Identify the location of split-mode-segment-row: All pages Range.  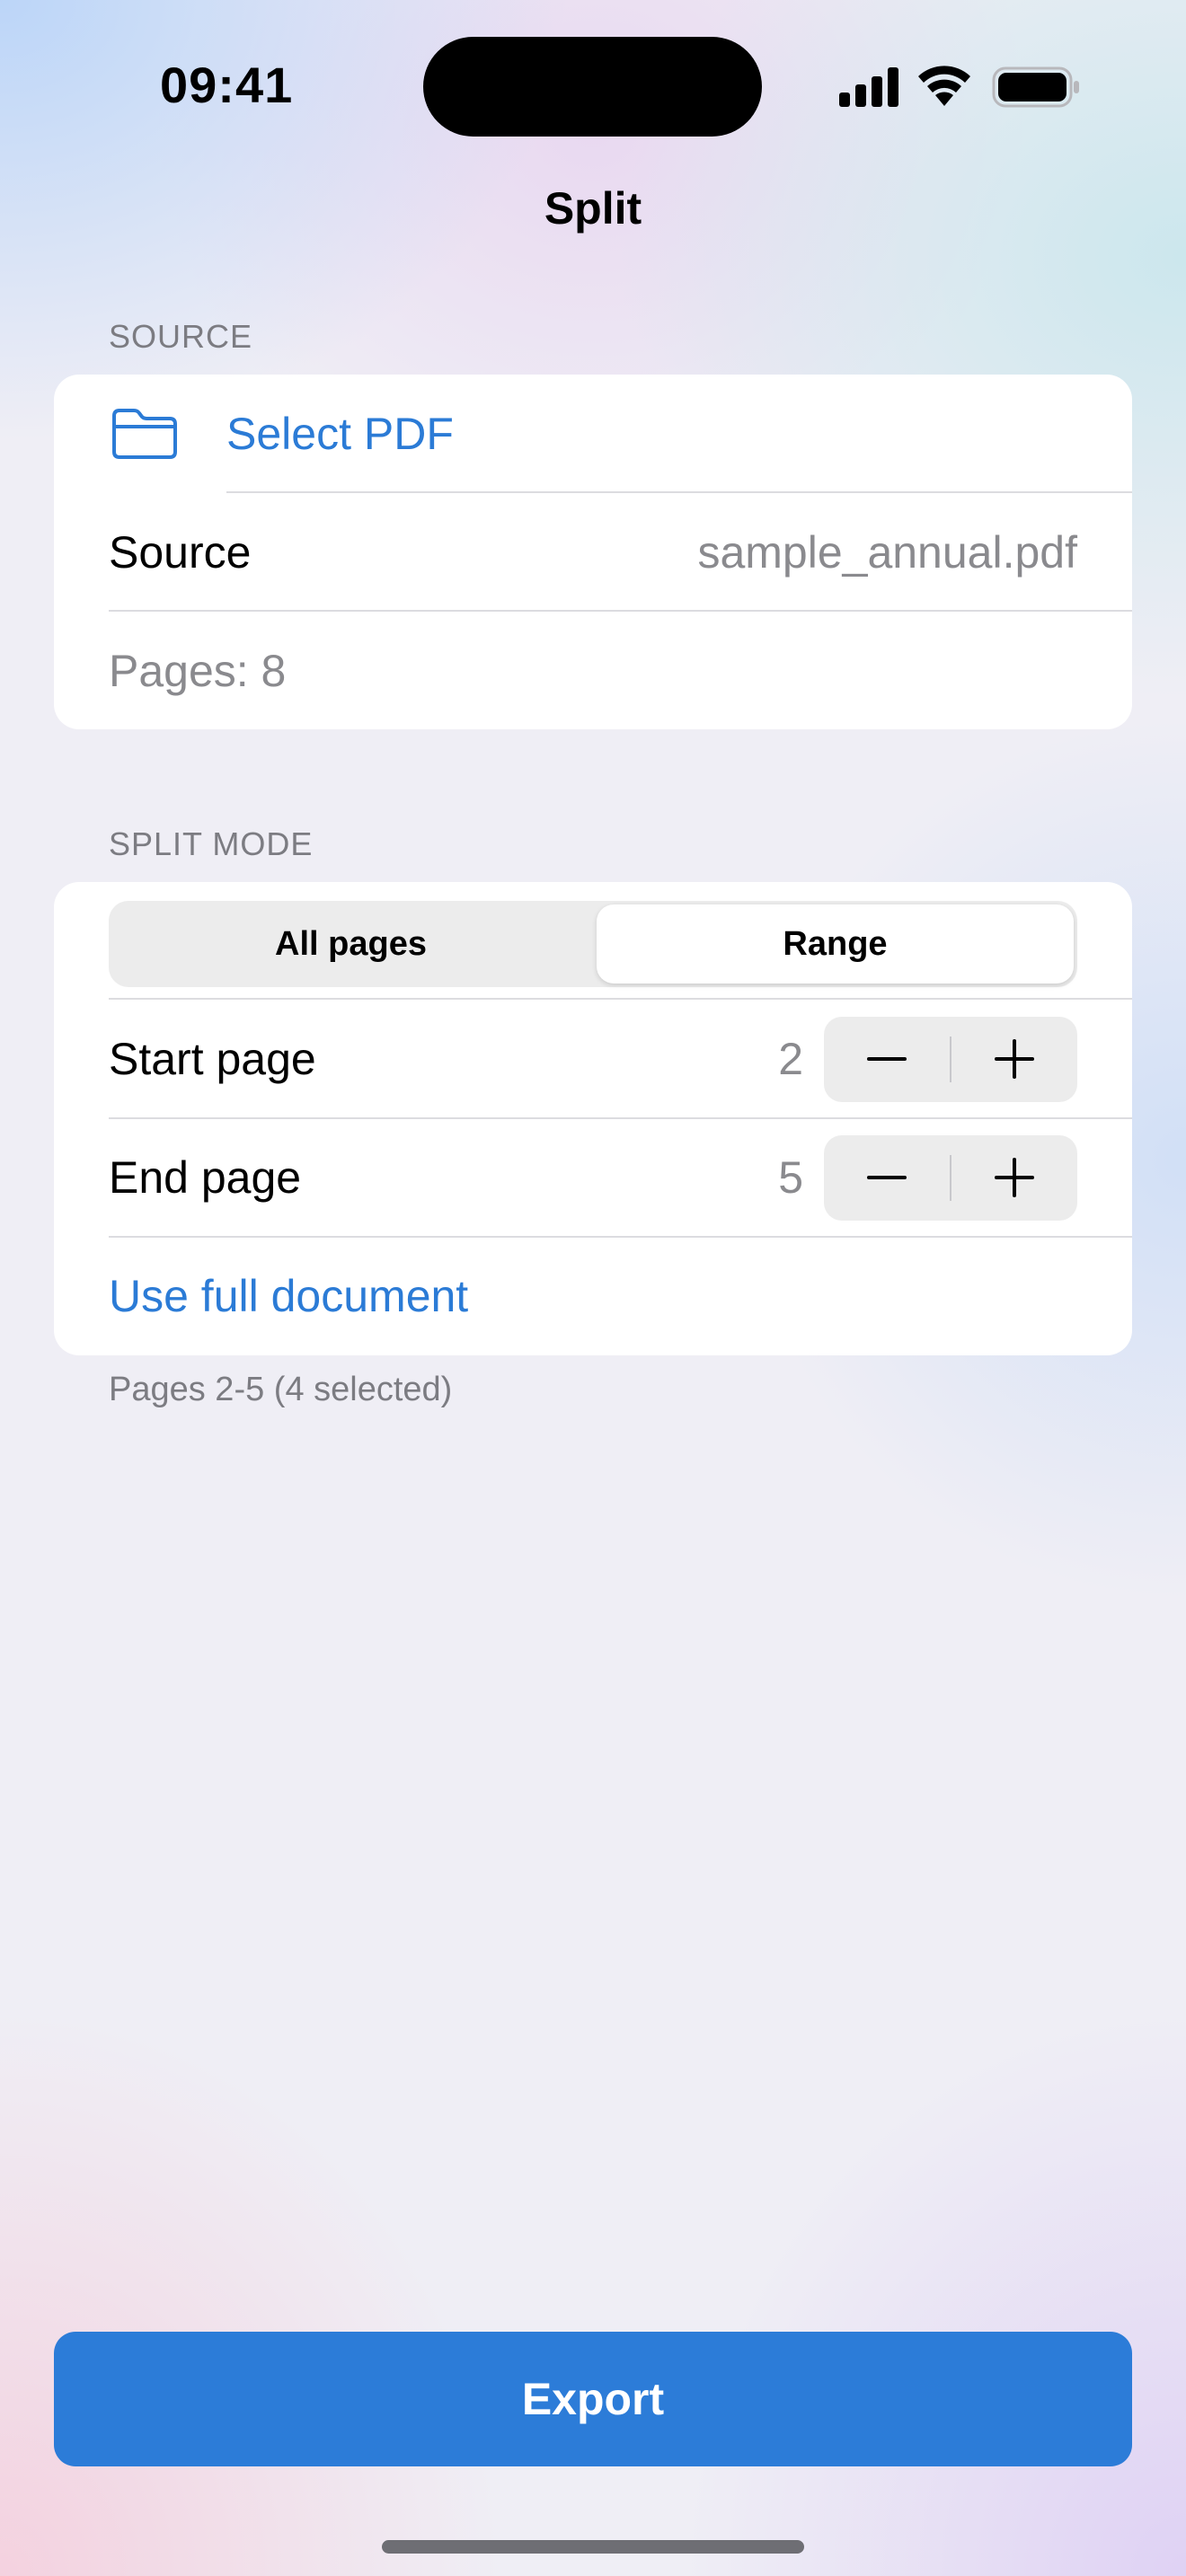
(593, 940).